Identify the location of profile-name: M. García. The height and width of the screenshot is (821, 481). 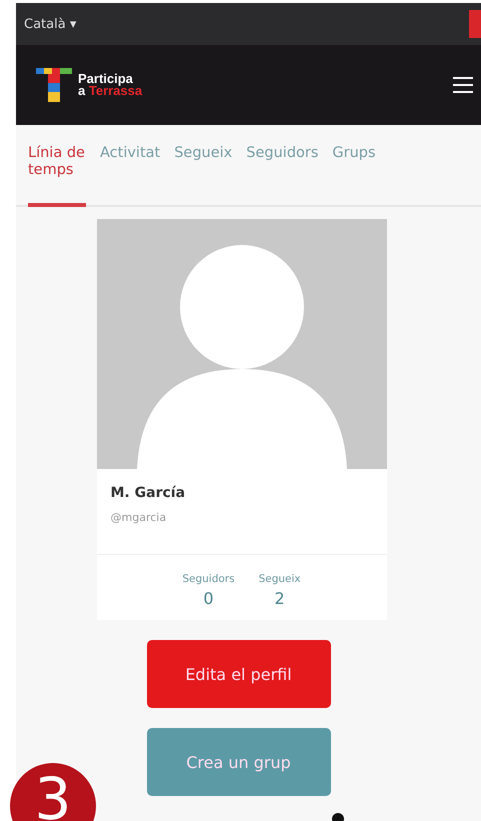
(148, 493).